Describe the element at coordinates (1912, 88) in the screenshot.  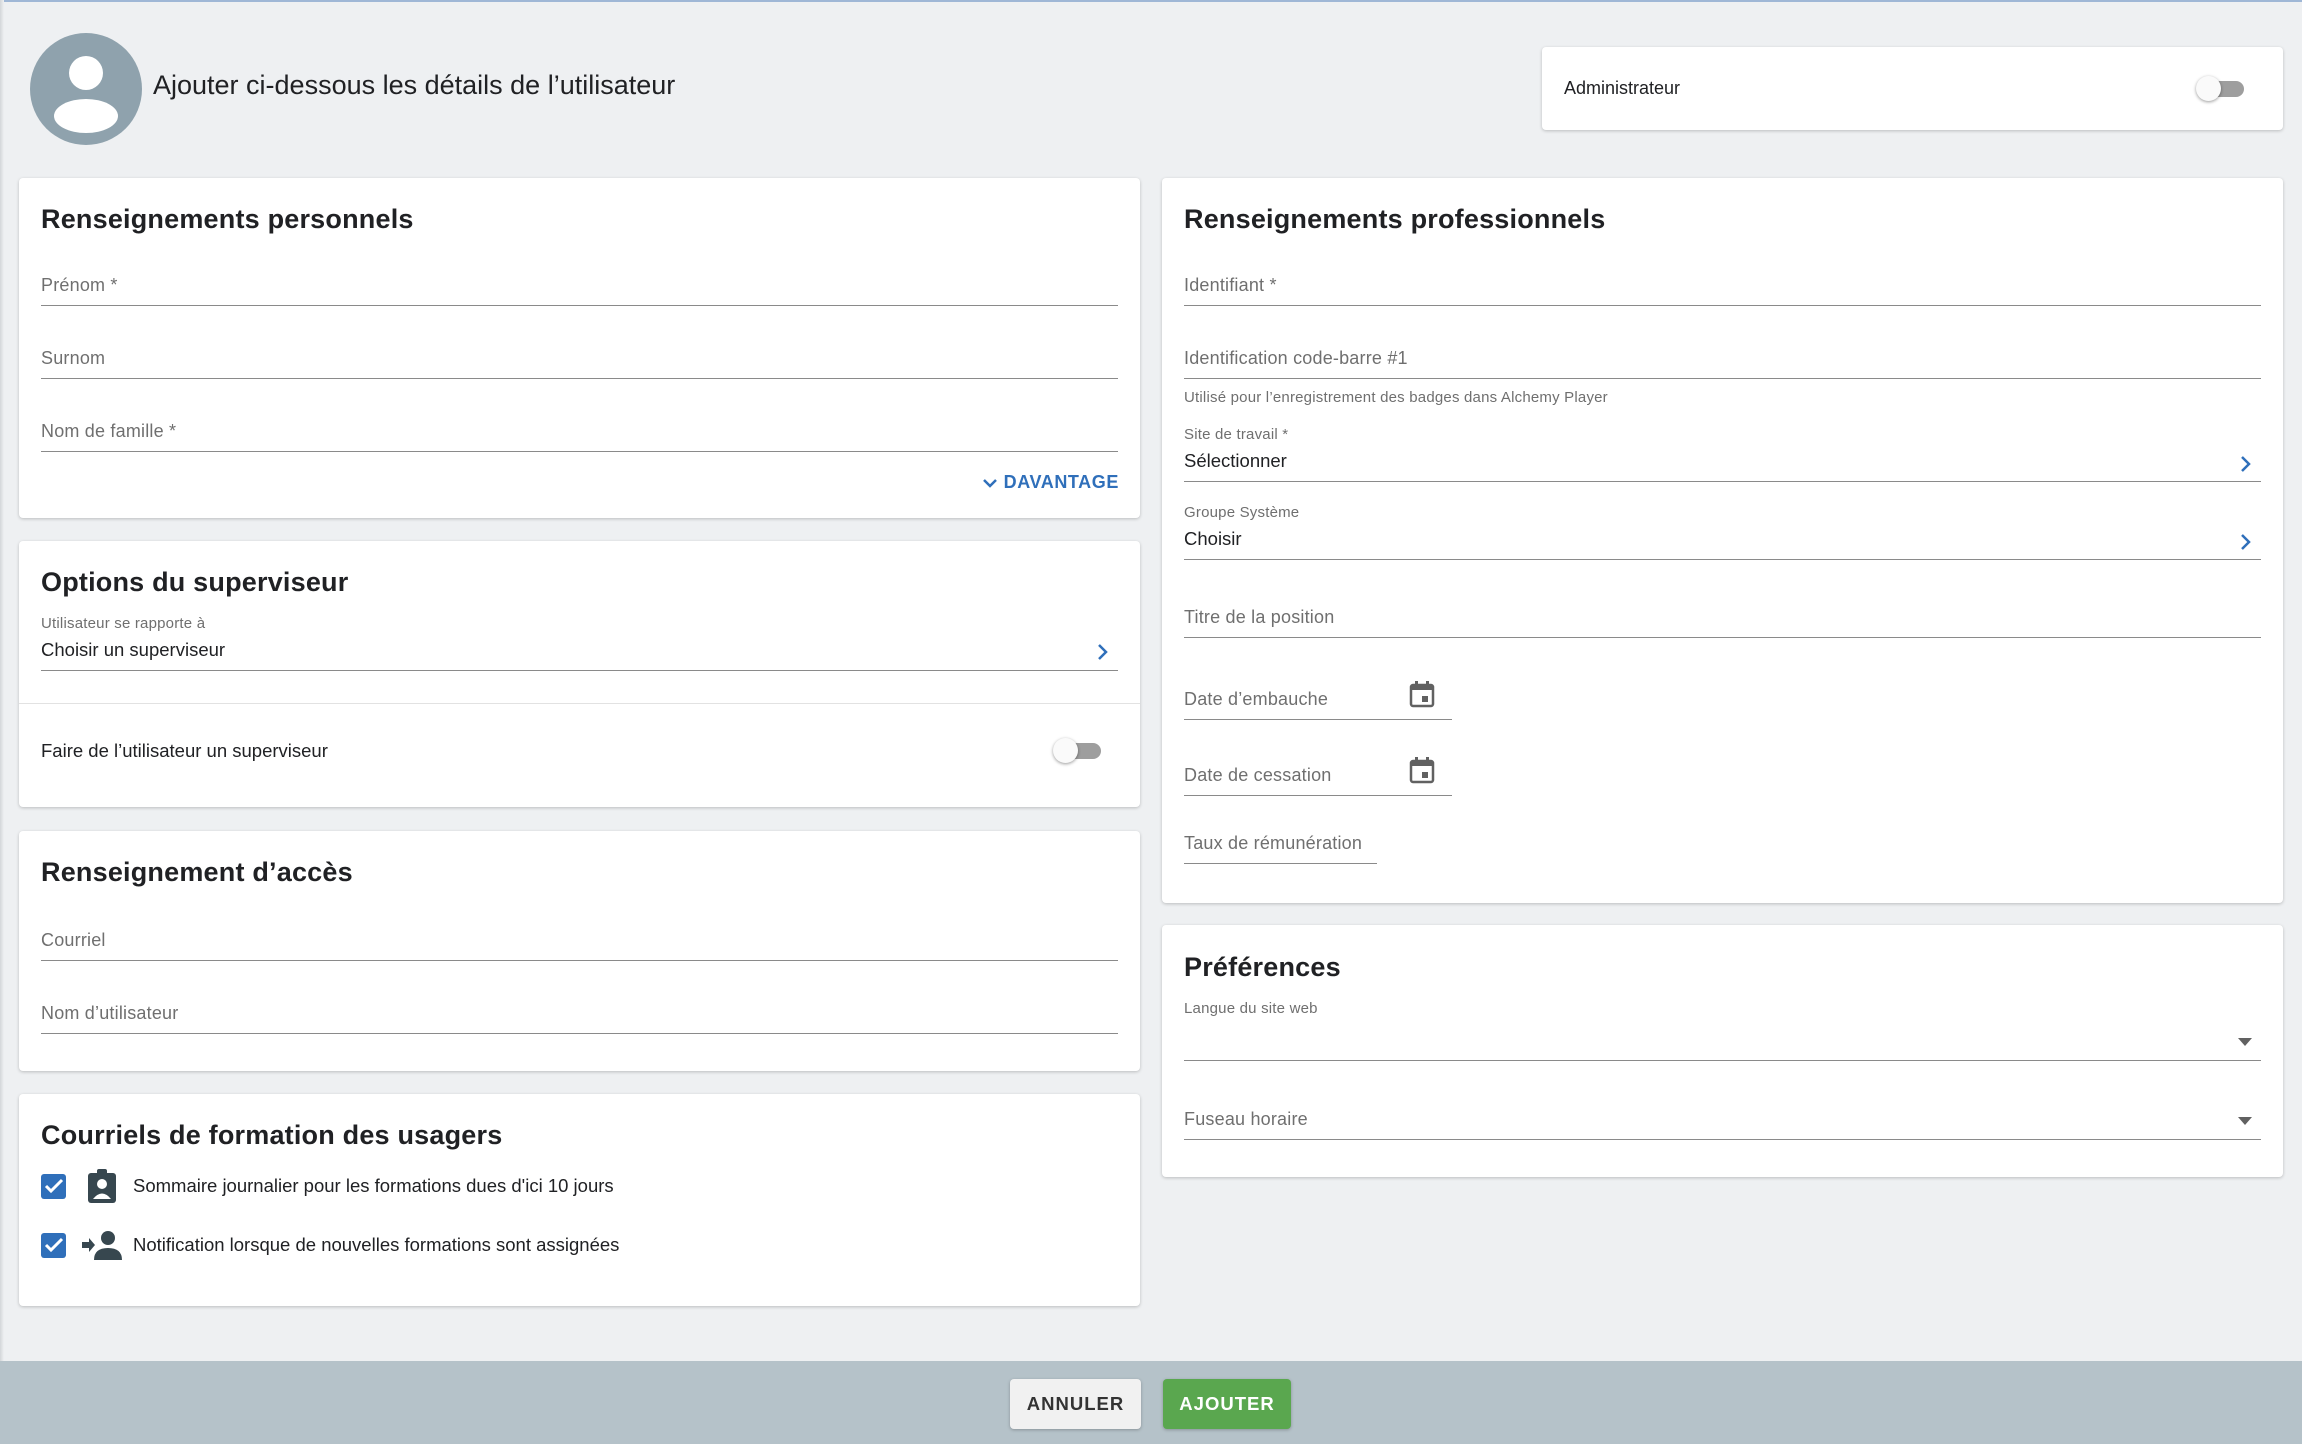
I see `admin-toggle-card: Administrateur` at that location.